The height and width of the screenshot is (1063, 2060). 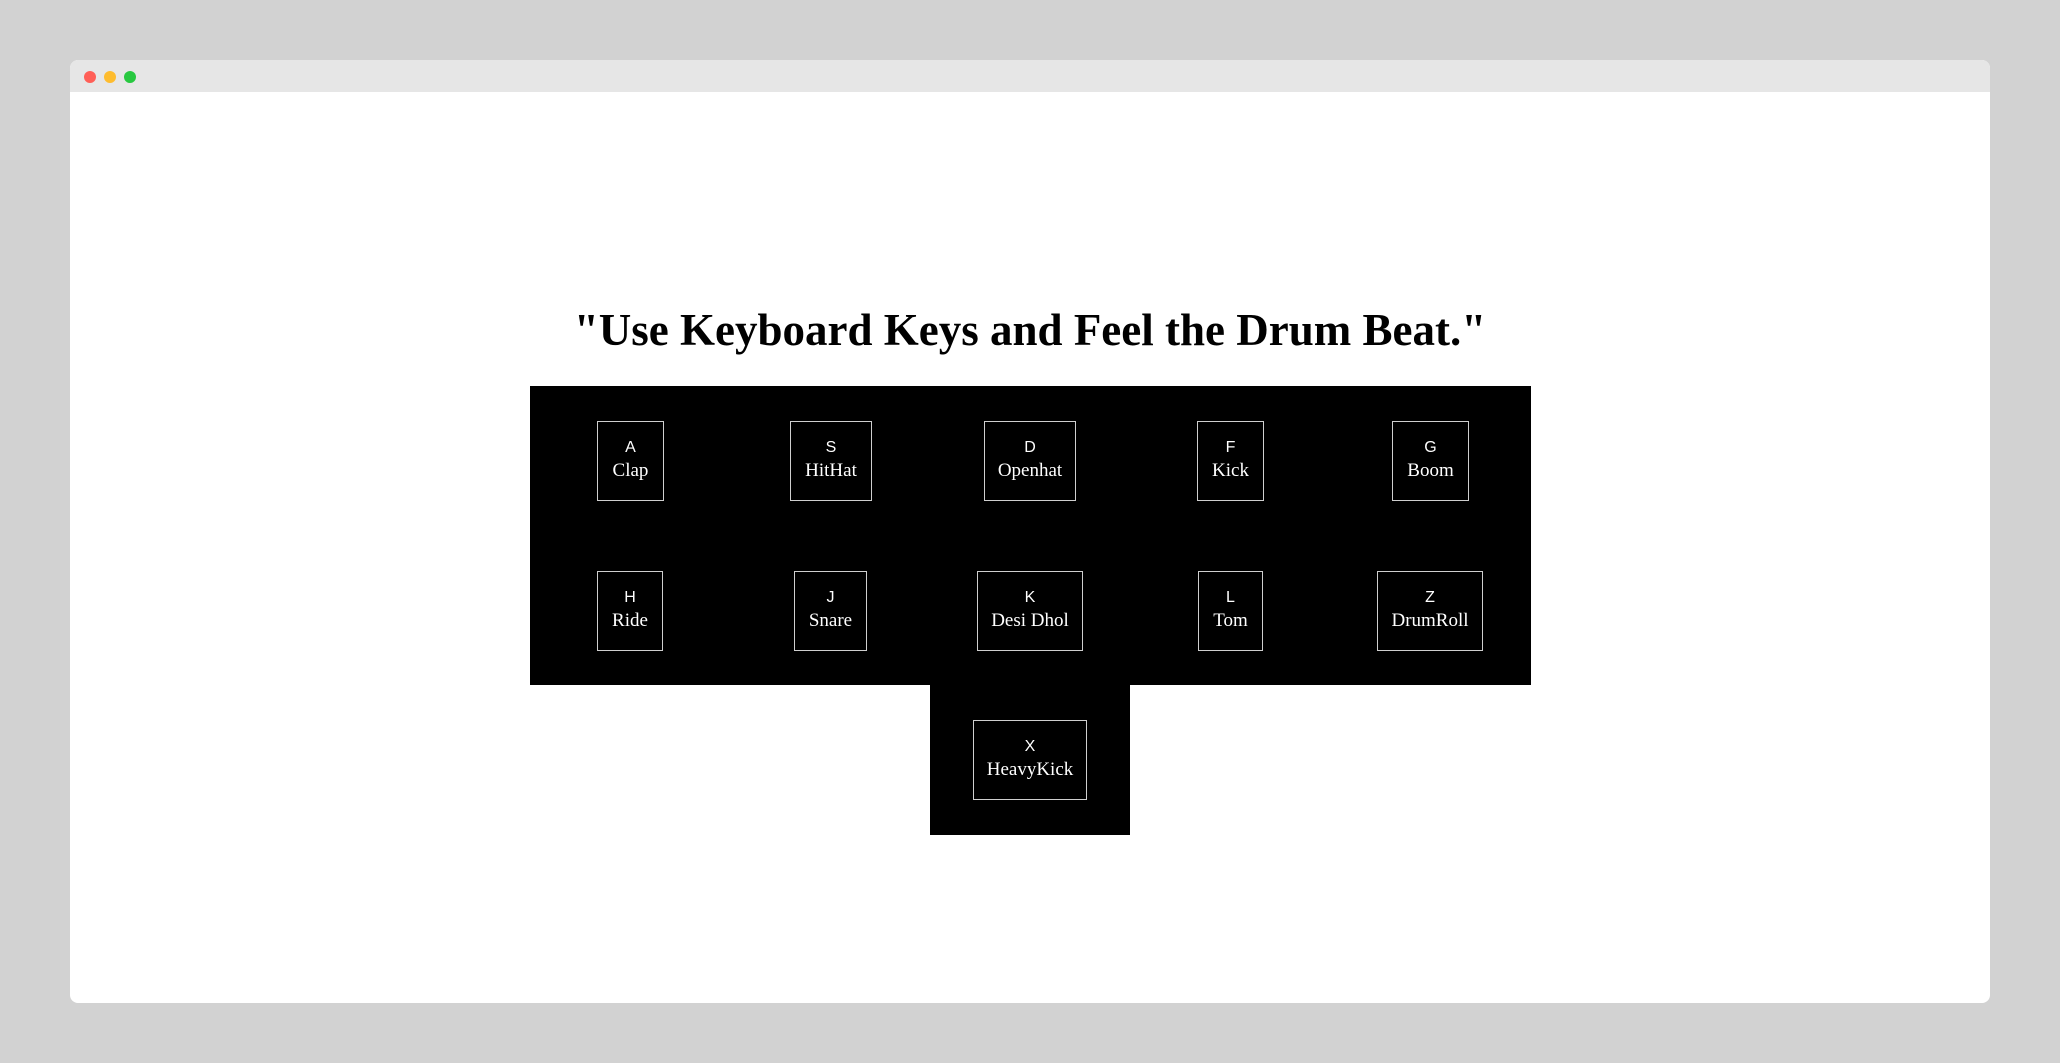 I want to click on minimize-window-button, so click(x=110, y=77).